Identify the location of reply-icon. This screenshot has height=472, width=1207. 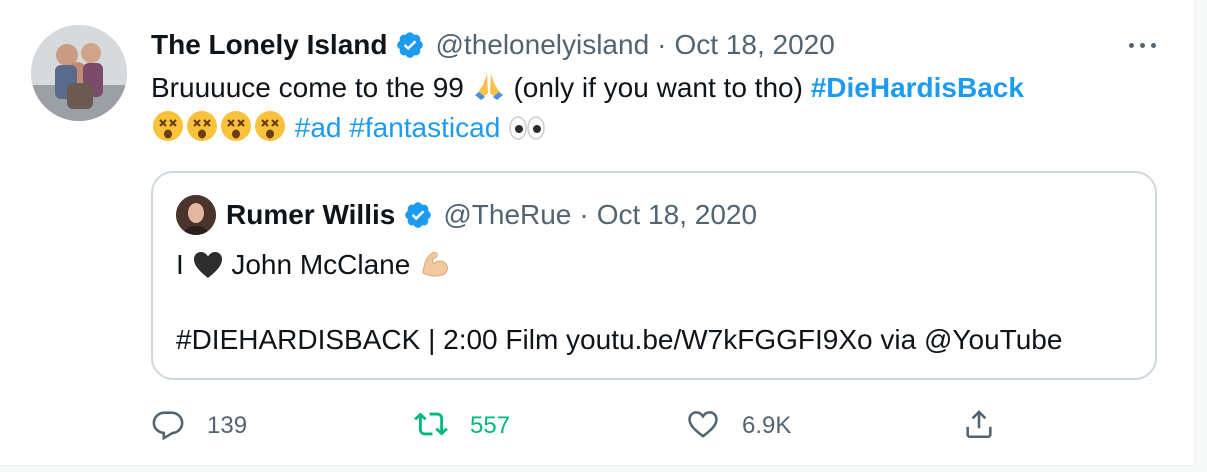
(168, 426).